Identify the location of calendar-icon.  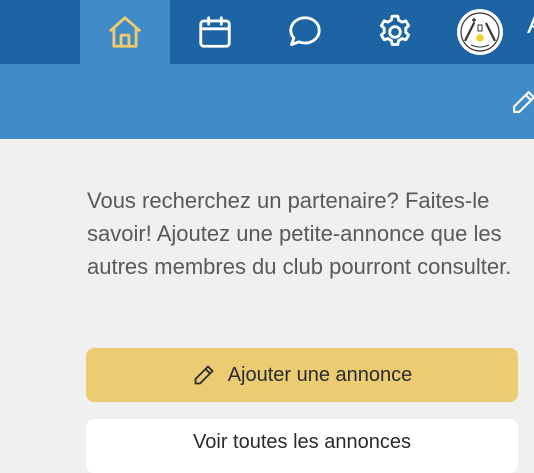
(215, 32).